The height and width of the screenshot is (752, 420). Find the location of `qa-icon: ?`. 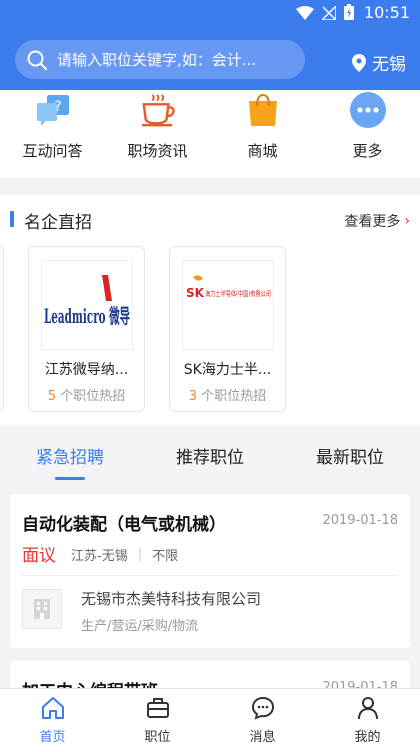

qa-icon: ? is located at coordinates (53, 110).